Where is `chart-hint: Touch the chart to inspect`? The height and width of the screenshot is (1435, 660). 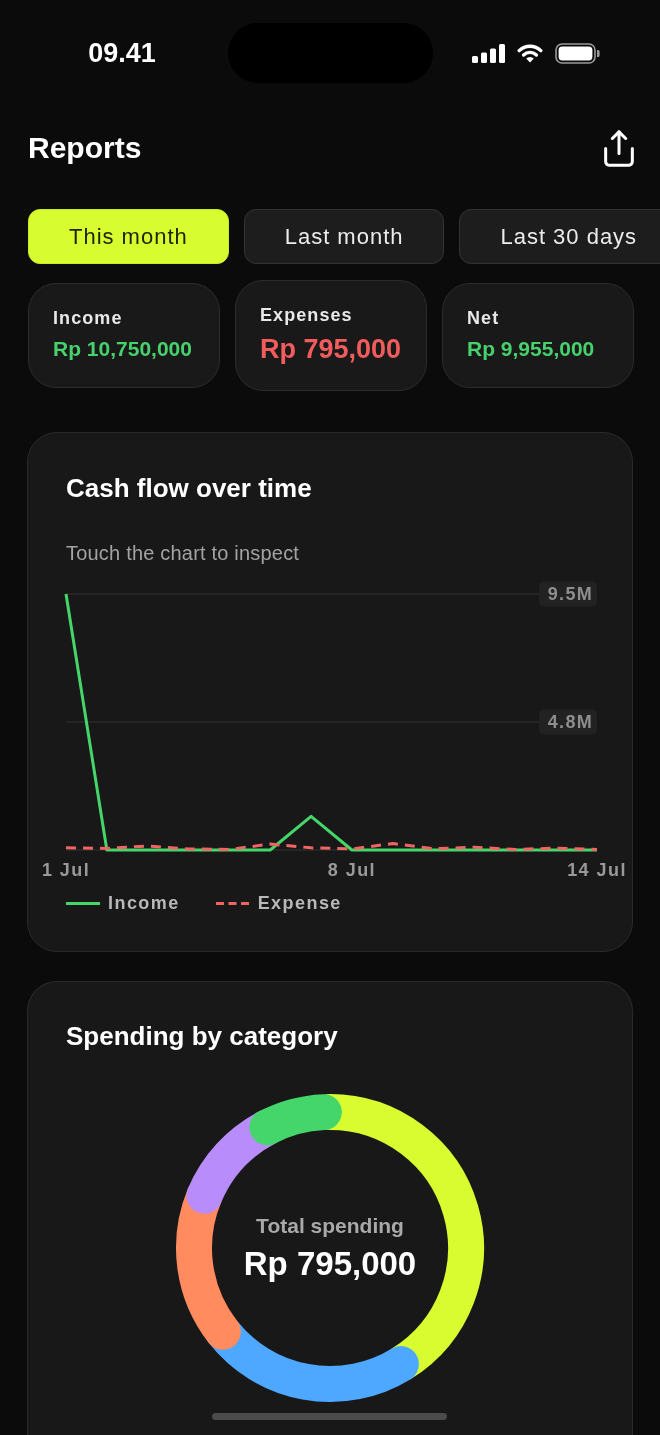 chart-hint: Touch the chart to inspect is located at coordinates (183, 553).